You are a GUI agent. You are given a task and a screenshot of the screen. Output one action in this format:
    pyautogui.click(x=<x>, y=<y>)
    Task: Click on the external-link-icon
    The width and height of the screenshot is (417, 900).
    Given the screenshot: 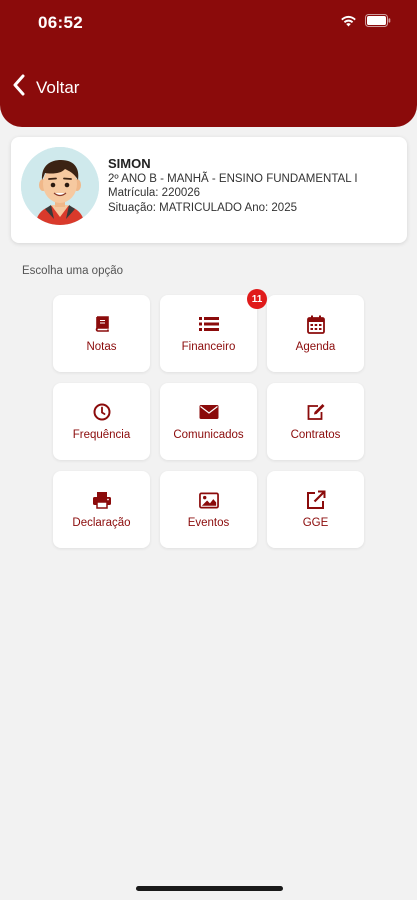 What is the action you would take?
    pyautogui.click(x=316, y=500)
    